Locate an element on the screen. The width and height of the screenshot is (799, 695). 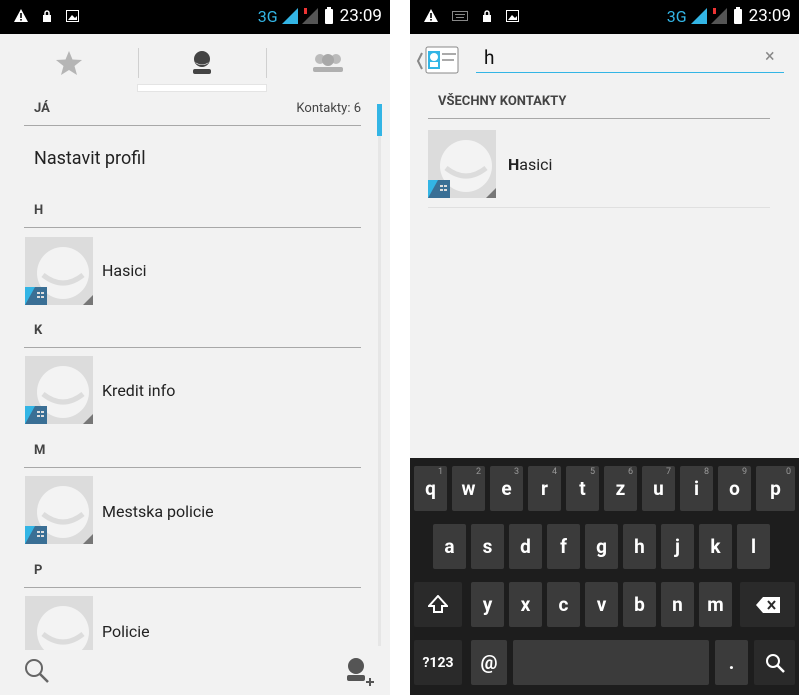
clear-search-button: × is located at coordinates (770, 56).